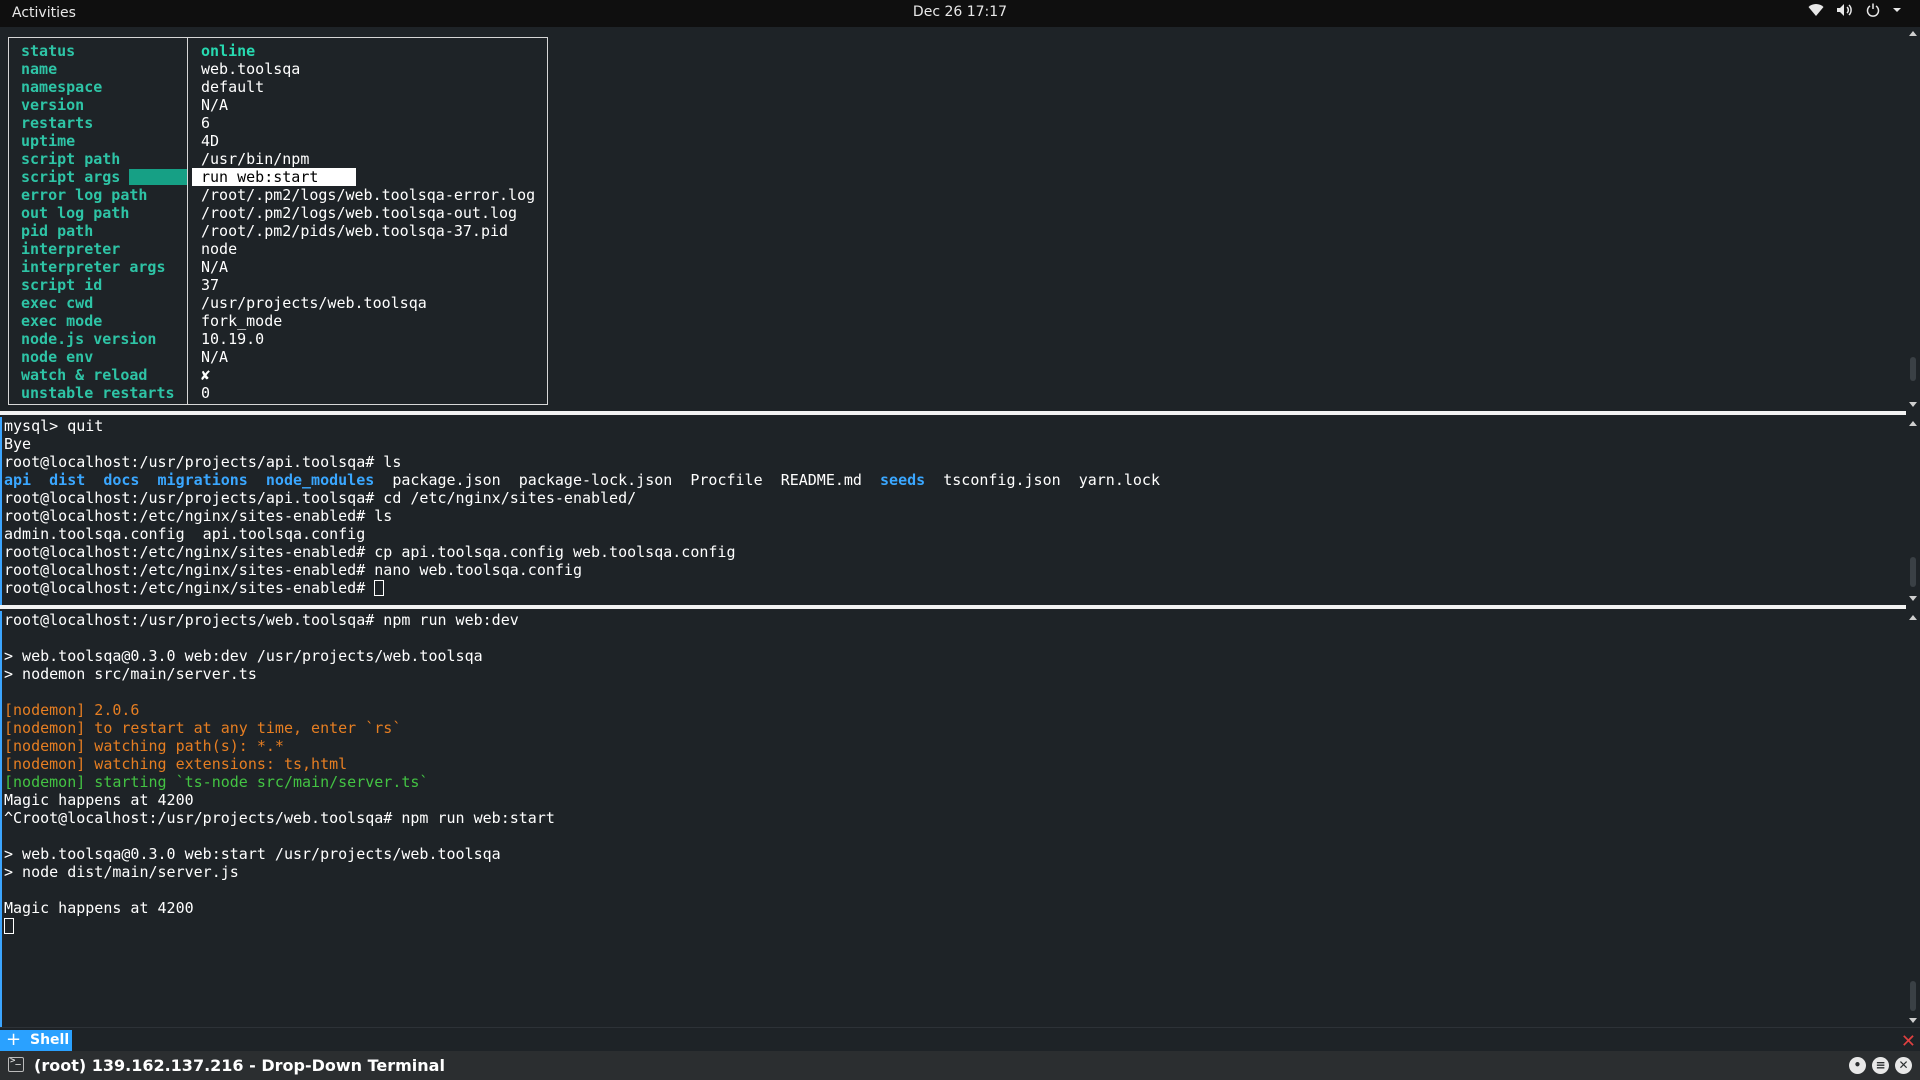 This screenshot has height=1080, width=1920. Describe the element at coordinates (1913, 819) in the screenshot. I see `pane3-scrollbar` at that location.